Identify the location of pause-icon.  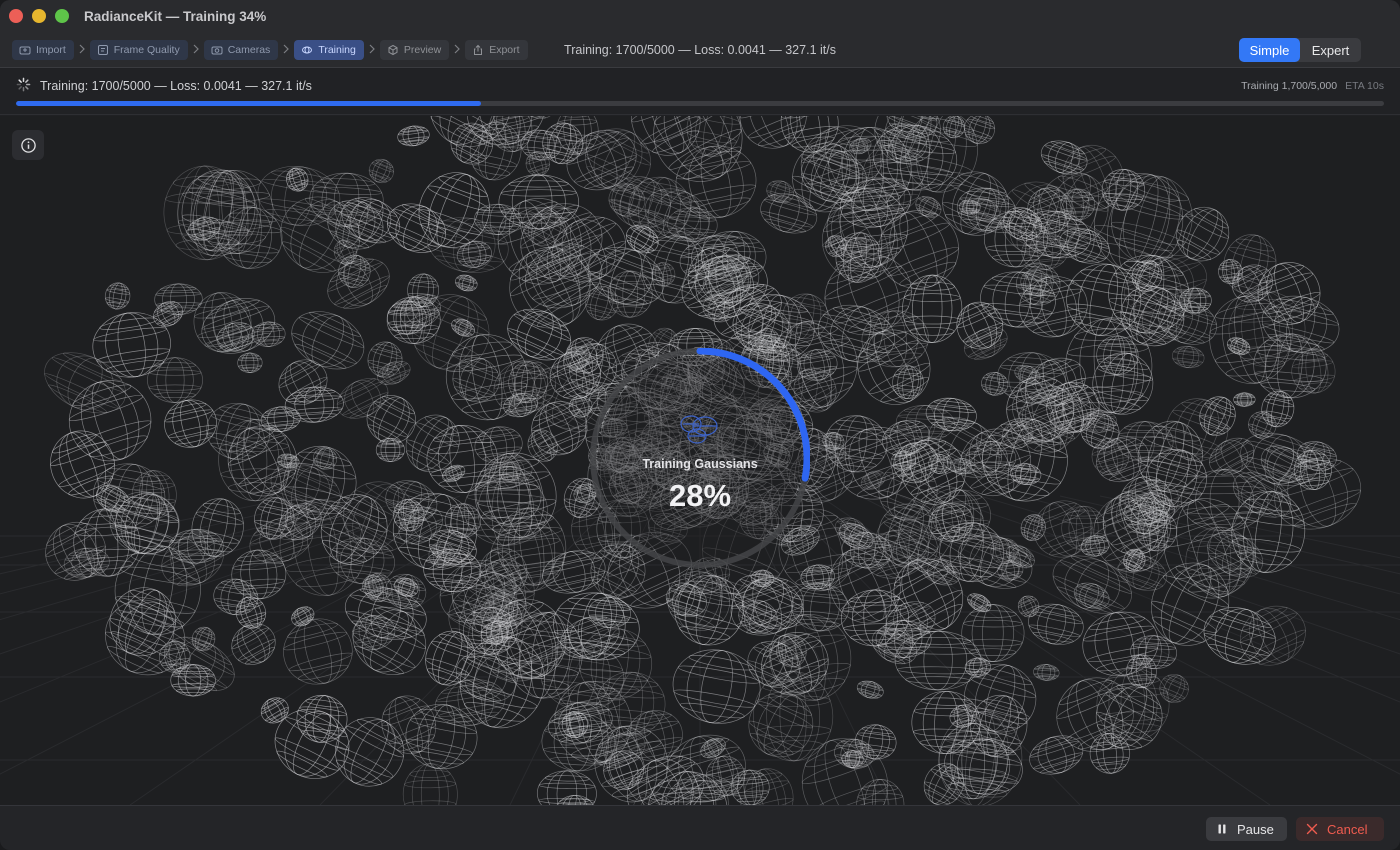
(1222, 829).